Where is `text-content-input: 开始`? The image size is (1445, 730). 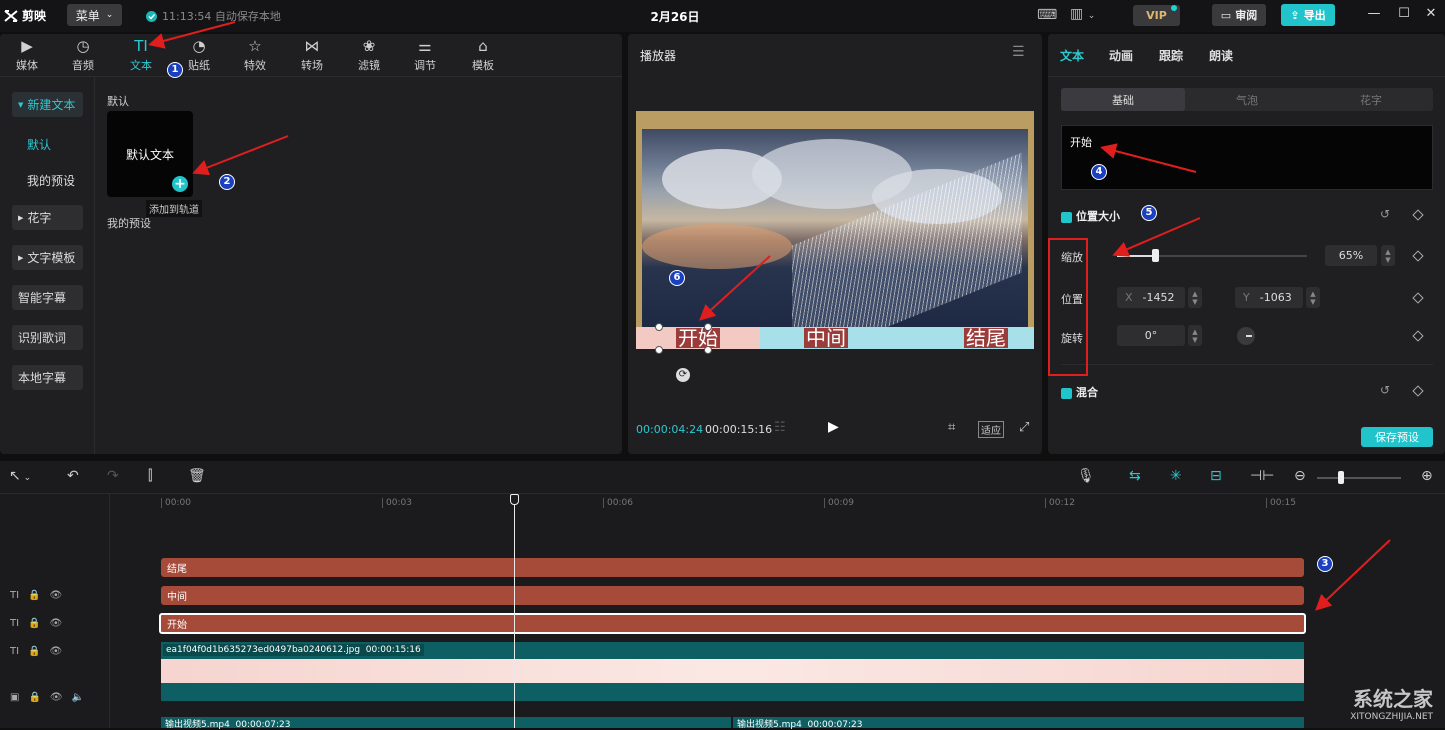 text-content-input: 开始 is located at coordinates (1247, 157).